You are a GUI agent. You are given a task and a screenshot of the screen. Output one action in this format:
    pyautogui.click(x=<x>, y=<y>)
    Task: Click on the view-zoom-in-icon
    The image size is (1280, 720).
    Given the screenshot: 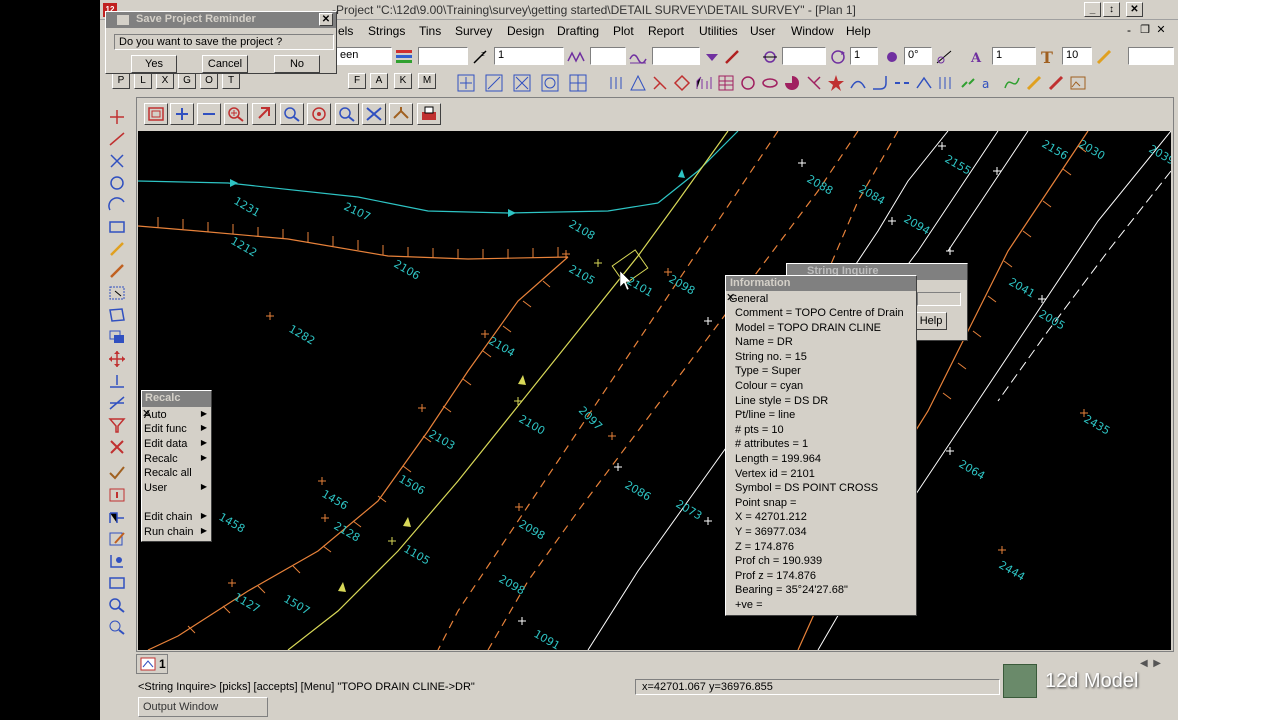 What is the action you would take?
    pyautogui.click(x=182, y=114)
    